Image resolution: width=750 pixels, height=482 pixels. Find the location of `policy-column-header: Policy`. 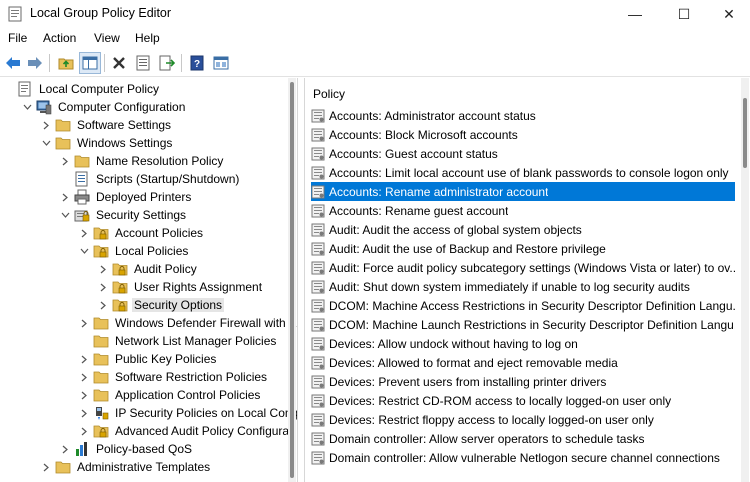

policy-column-header: Policy is located at coordinates (329, 94).